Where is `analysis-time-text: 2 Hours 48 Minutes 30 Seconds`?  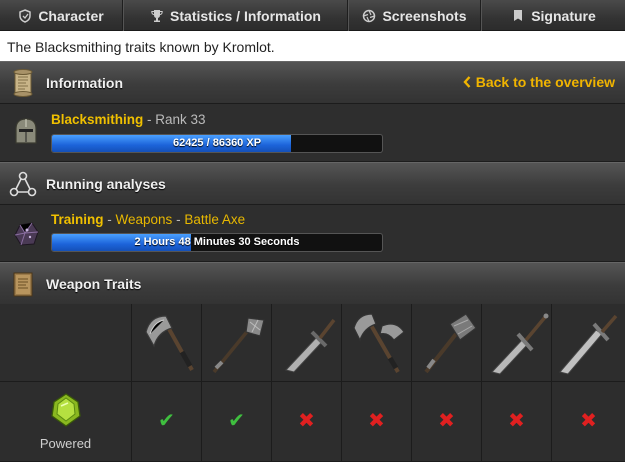
analysis-time-text: 2 Hours 48 Minutes 30 Seconds is located at coordinates (217, 242).